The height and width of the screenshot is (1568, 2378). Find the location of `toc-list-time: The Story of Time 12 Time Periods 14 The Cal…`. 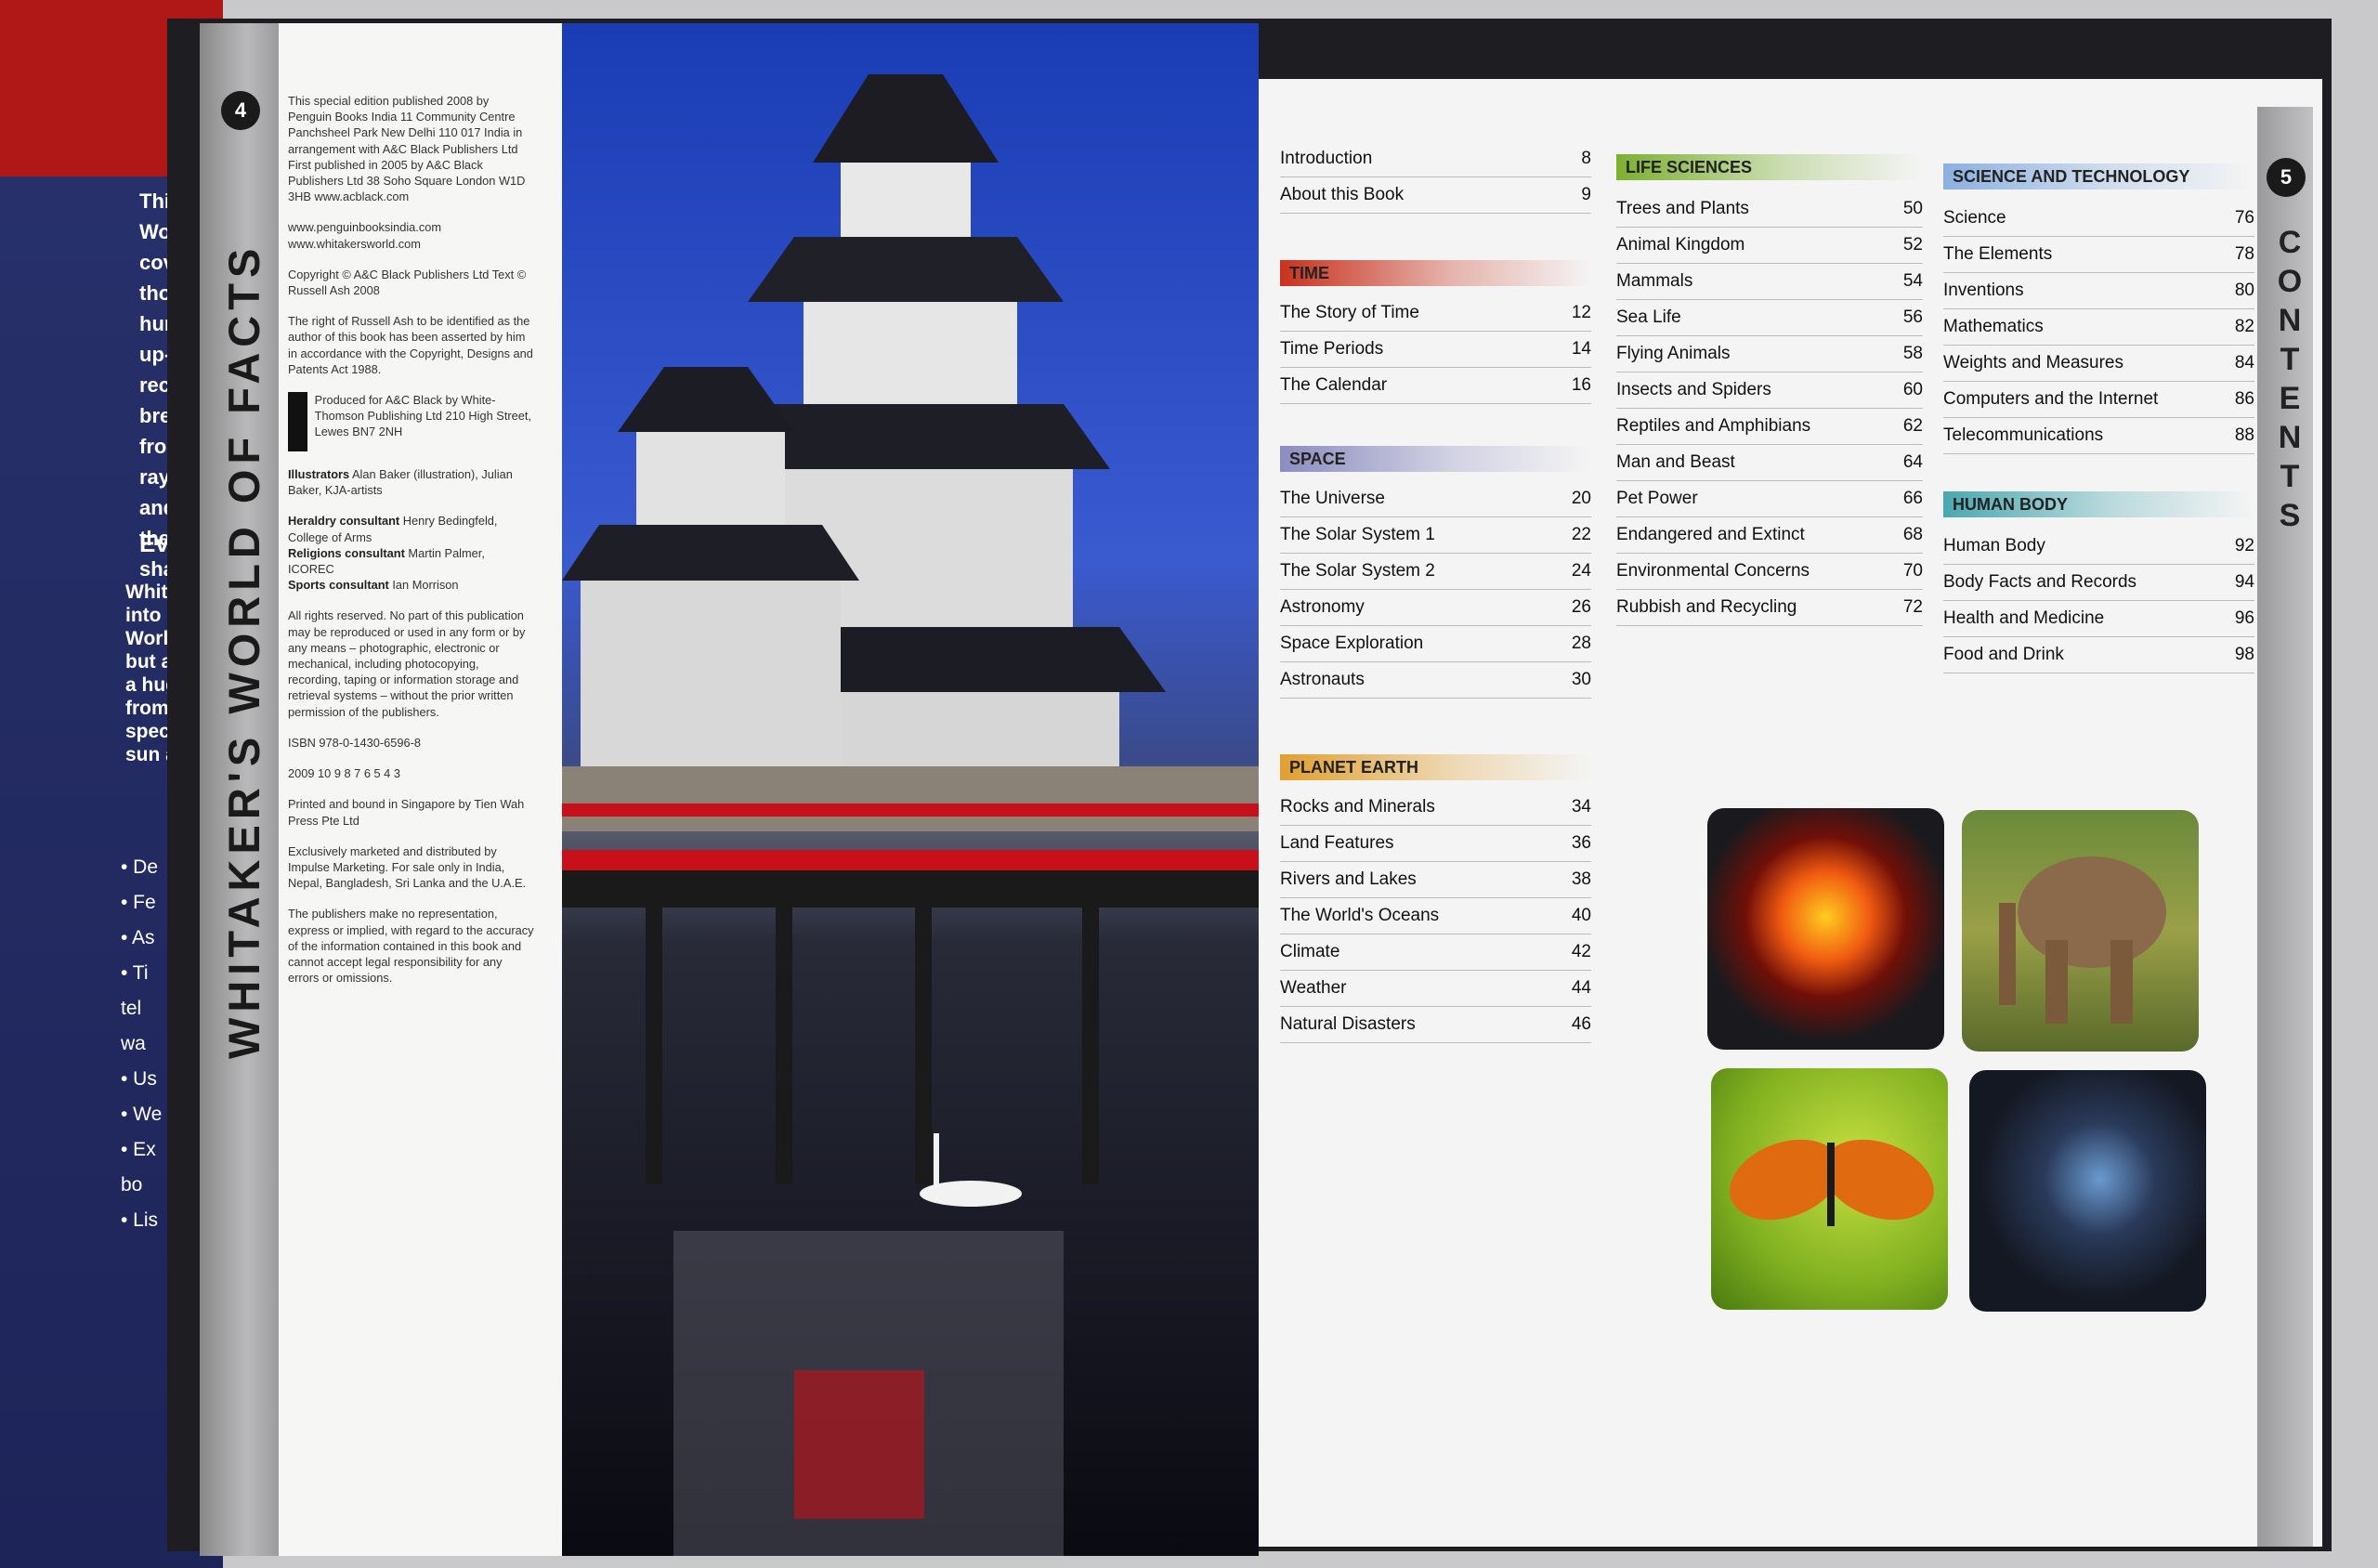

toc-list-time: The Story of Time 12 Time Periods 14 The Cal… is located at coordinates (1436, 349).